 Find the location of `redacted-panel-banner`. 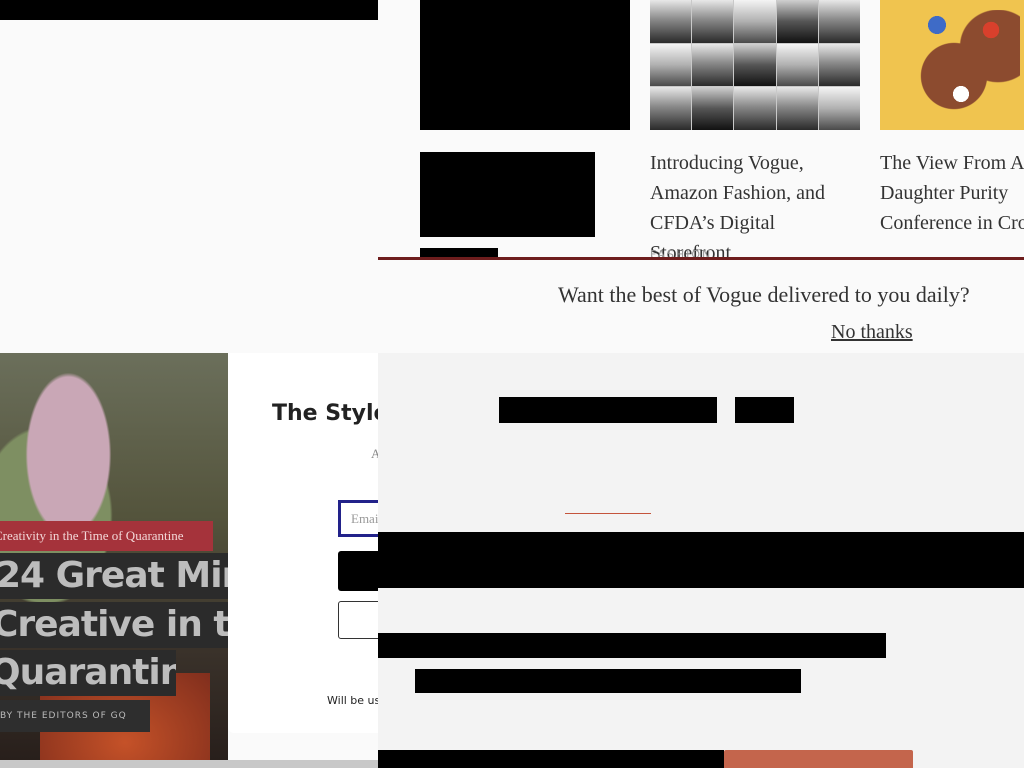

redacted-panel-banner is located at coordinates (701, 560).